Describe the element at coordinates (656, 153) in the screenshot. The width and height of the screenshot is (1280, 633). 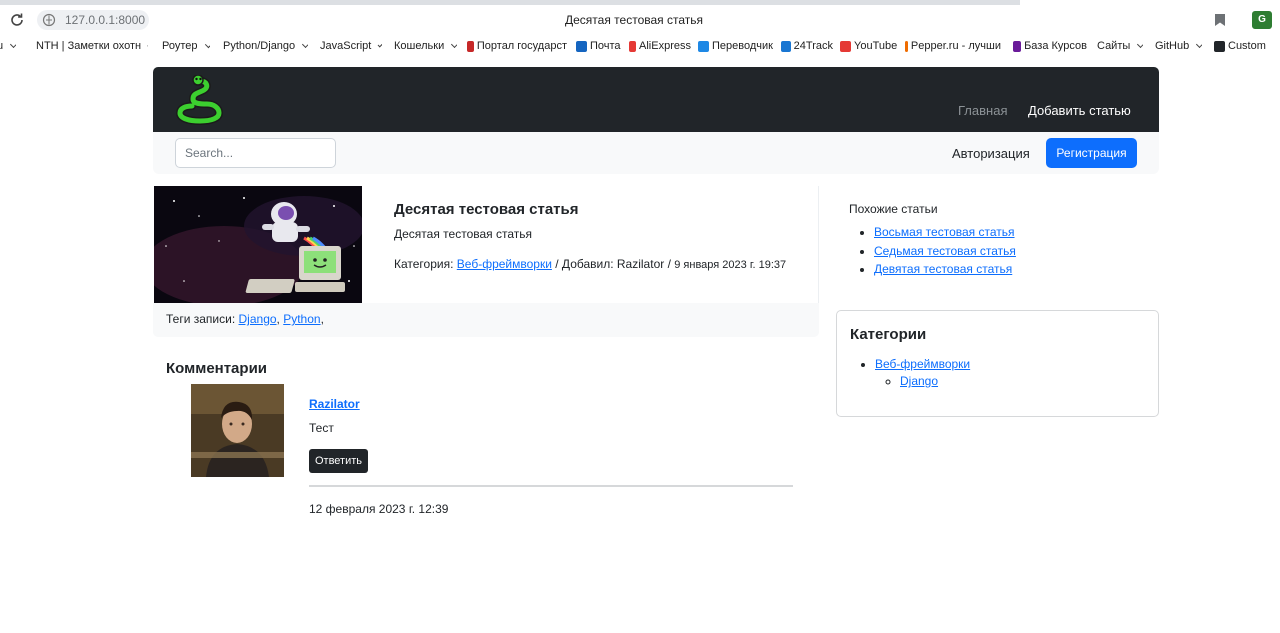
I see `sub-navbar: Авторизация Регистрация` at that location.